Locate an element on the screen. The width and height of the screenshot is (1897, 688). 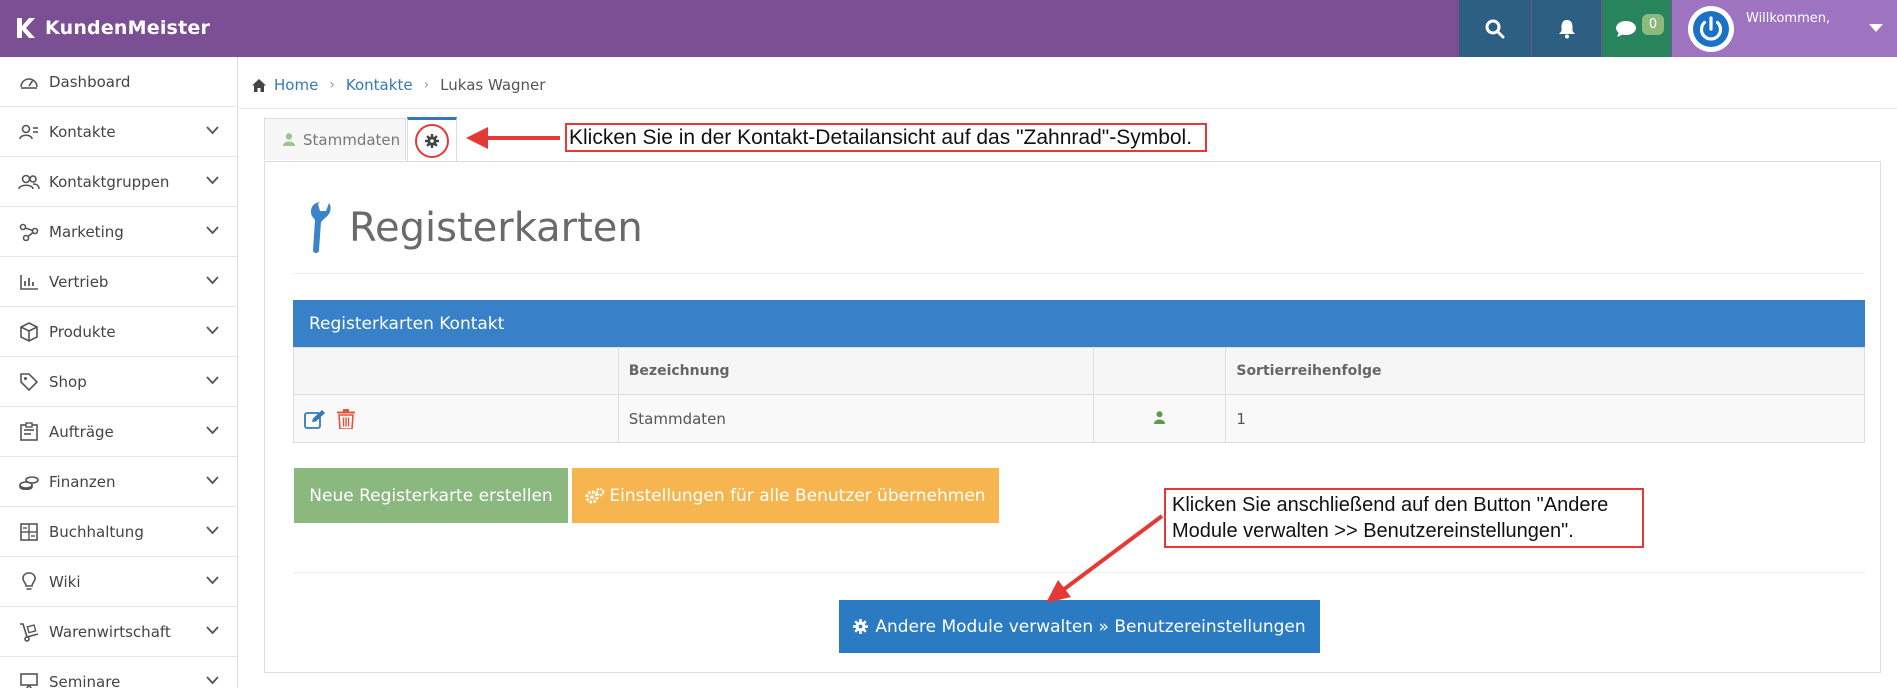
bell-icon is located at coordinates (1566, 28).